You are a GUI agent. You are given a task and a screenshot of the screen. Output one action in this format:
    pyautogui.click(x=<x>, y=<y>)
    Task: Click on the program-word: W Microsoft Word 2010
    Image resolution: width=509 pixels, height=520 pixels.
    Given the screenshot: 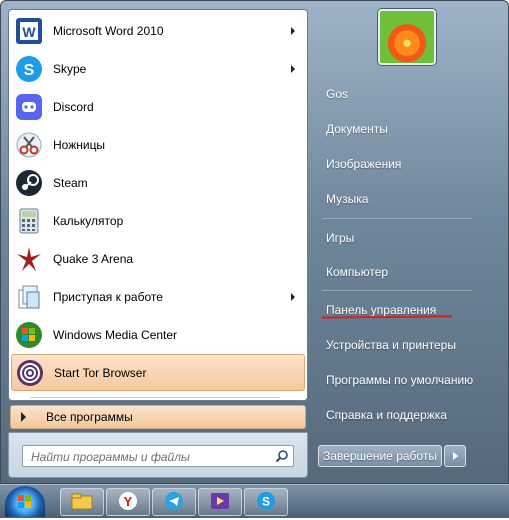 What is the action you would take?
    pyautogui.click(x=158, y=30)
    